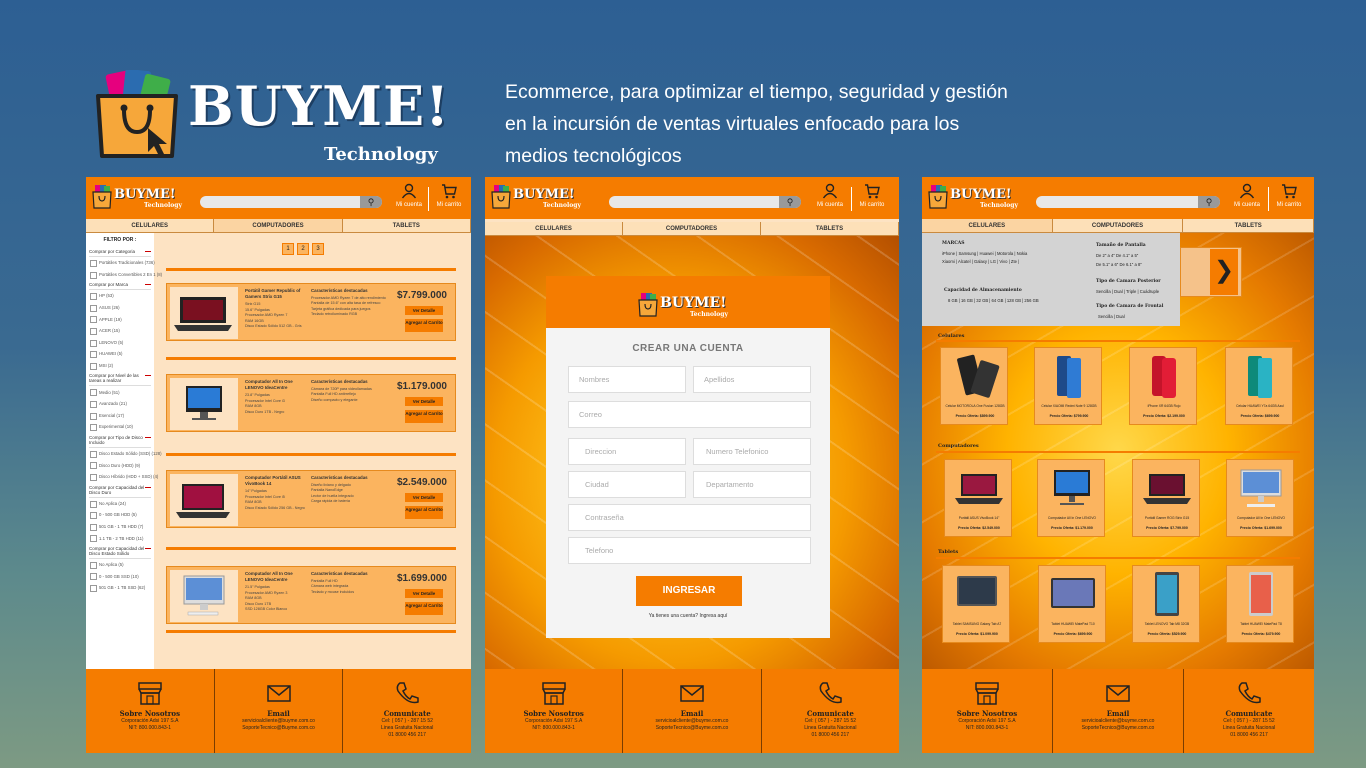  Describe the element at coordinates (627, 484) in the screenshot. I see `city-field: Ciudad` at that location.